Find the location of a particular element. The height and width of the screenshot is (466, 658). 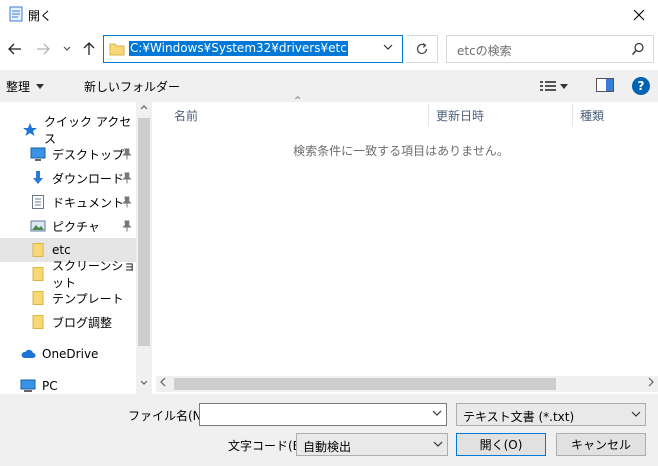

picture-icon is located at coordinates (38, 226).